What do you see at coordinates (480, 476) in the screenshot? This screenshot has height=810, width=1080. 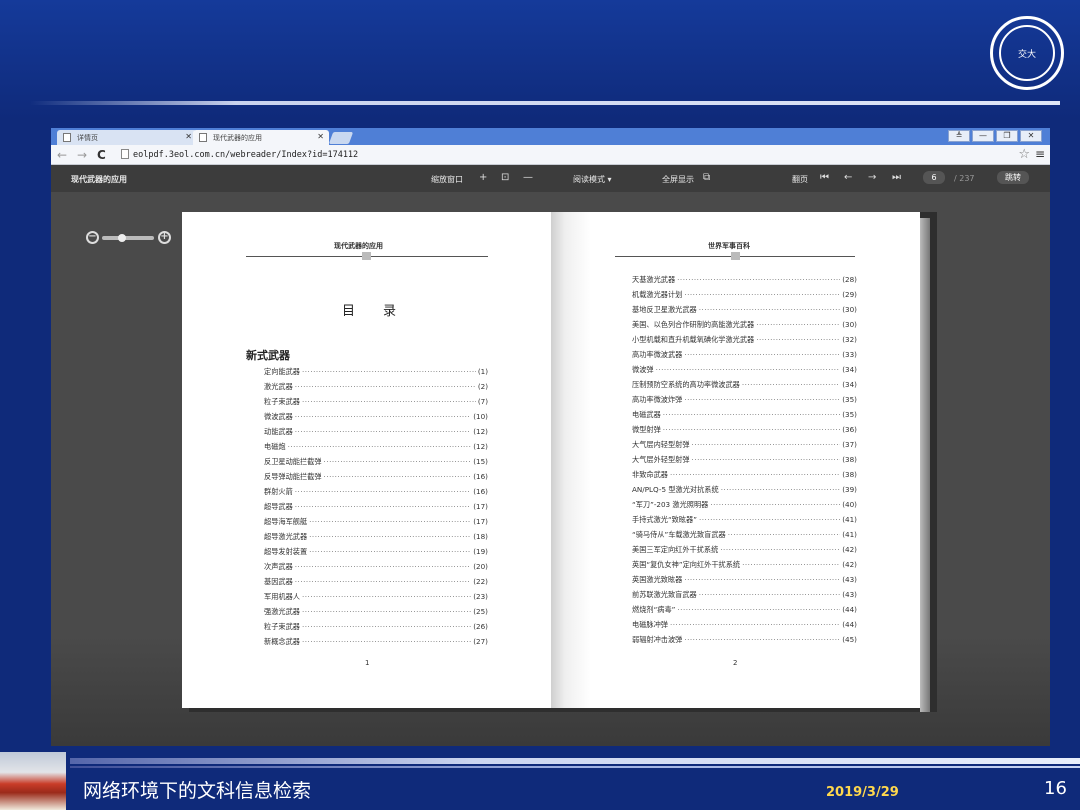 I see `toc-entry-page: (16)` at bounding box center [480, 476].